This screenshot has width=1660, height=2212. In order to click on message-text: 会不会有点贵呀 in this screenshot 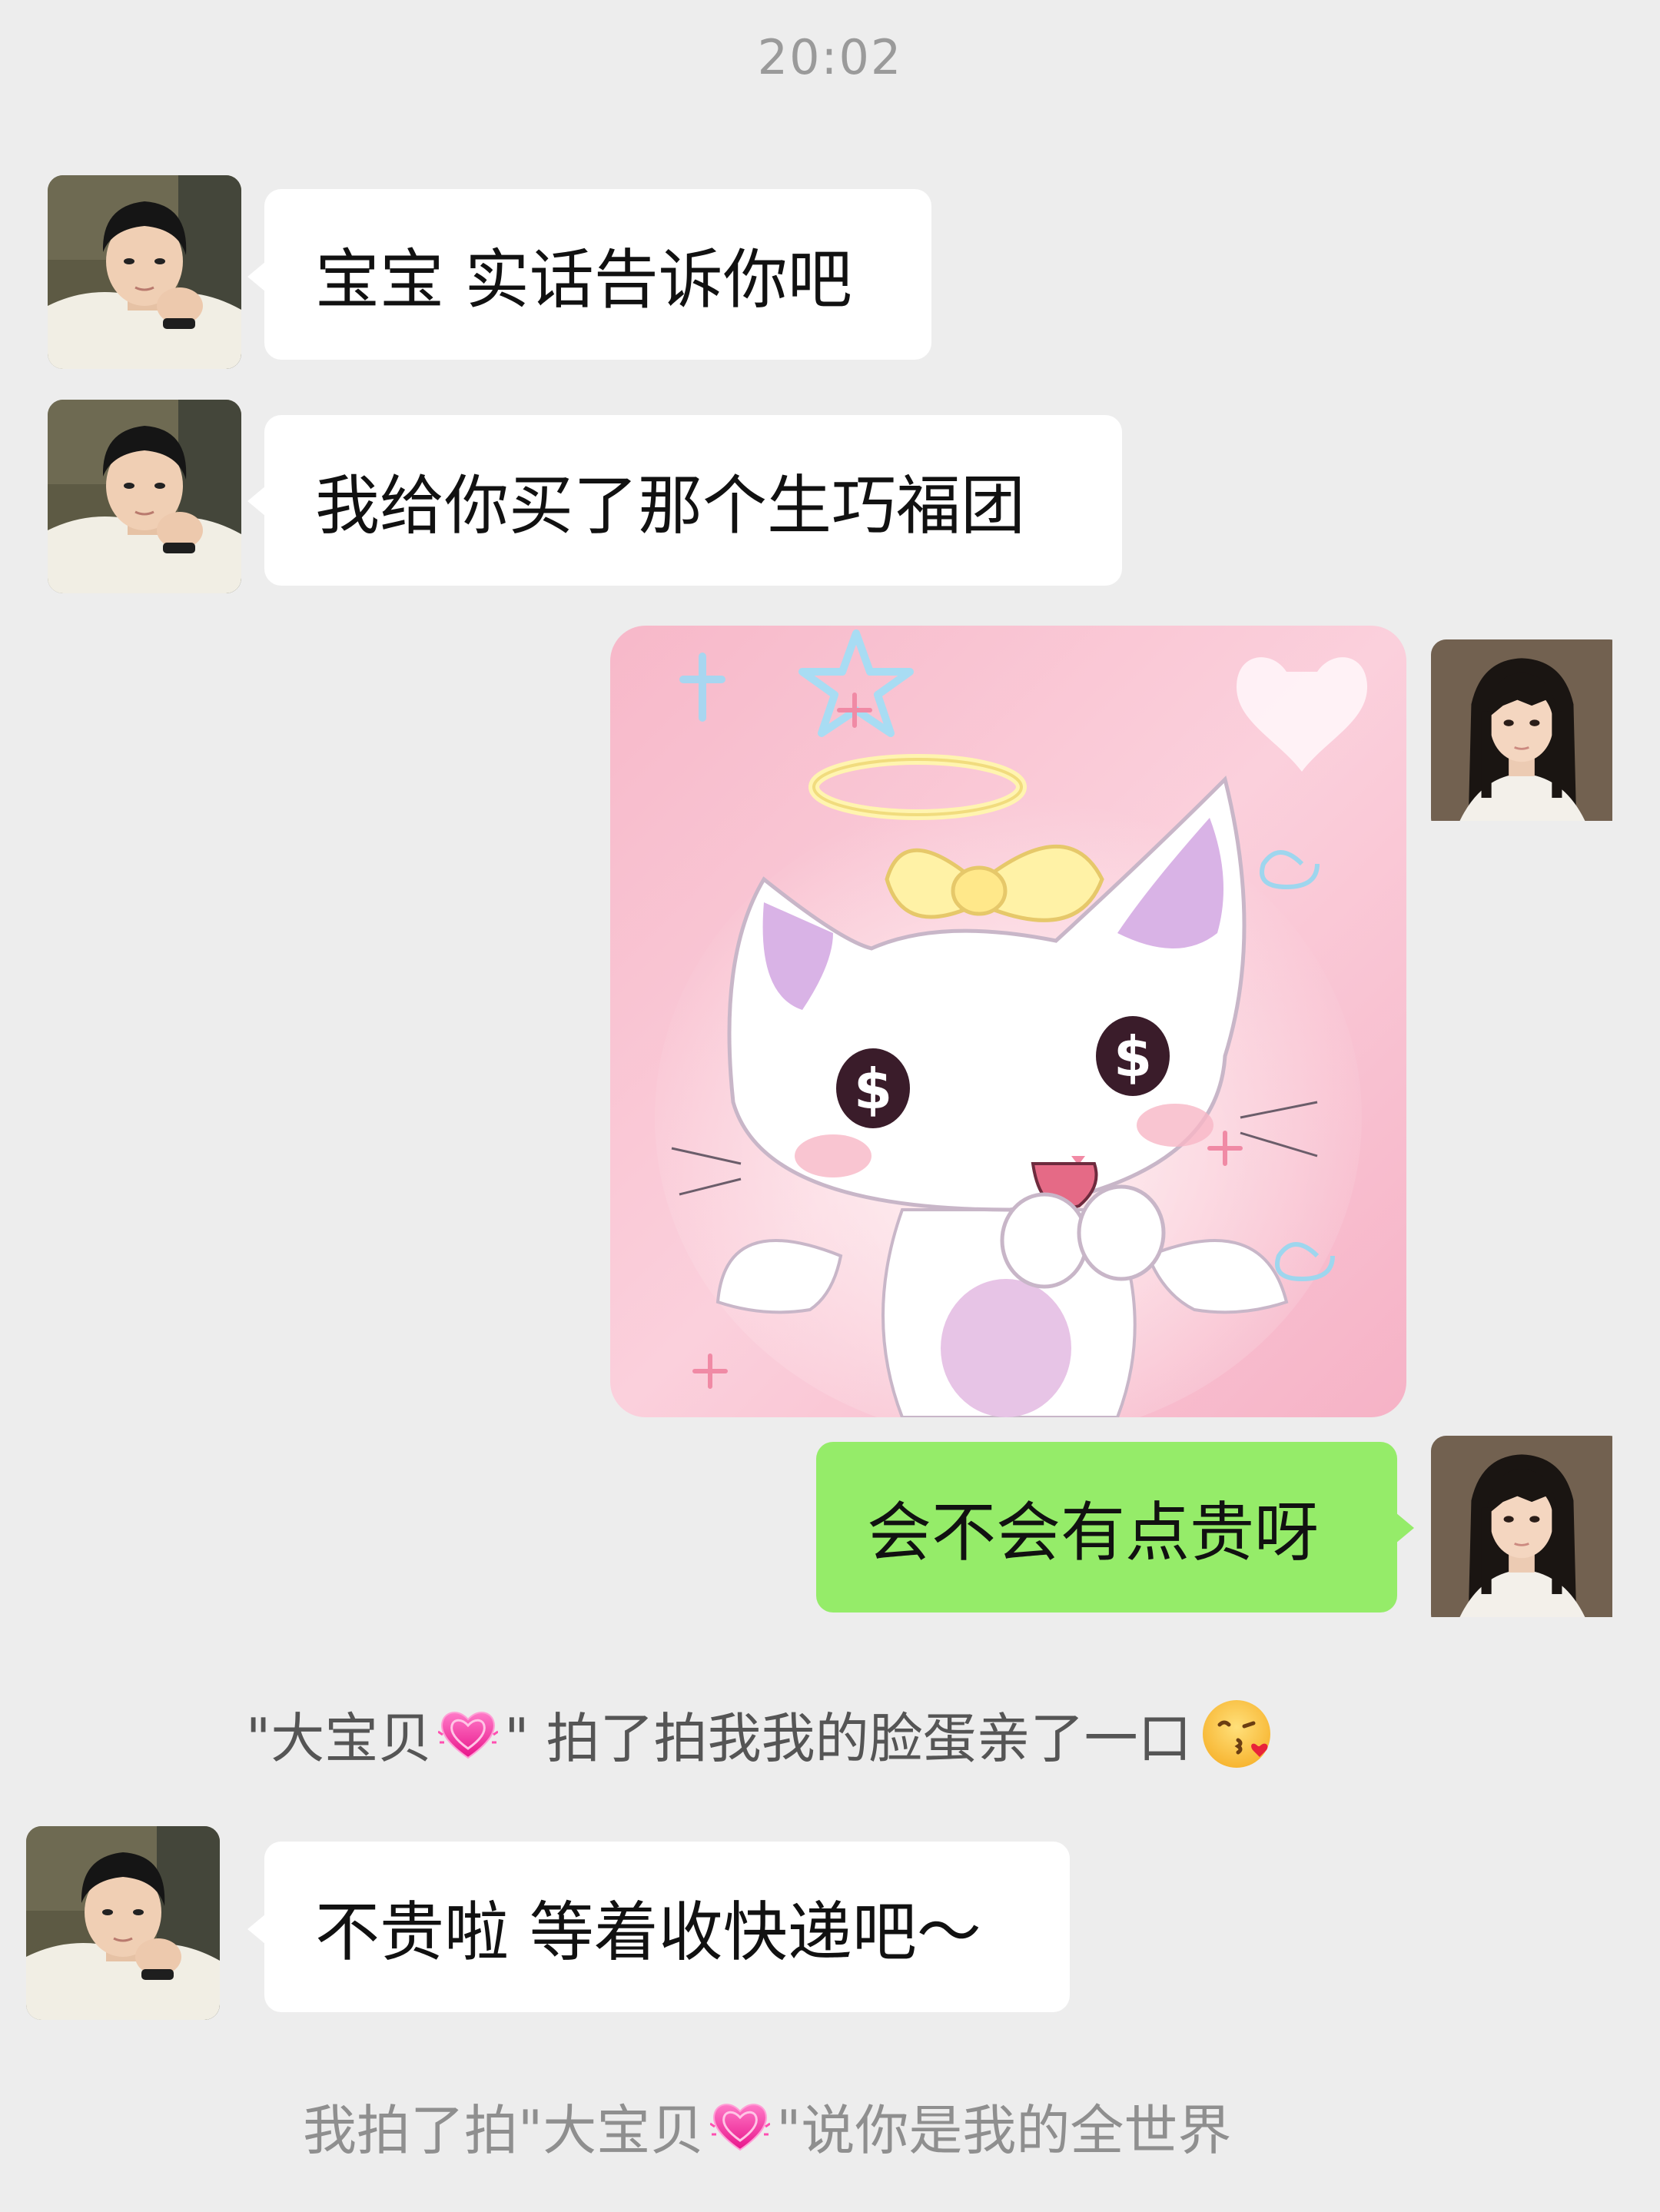, I will do `click(1093, 1532)`.